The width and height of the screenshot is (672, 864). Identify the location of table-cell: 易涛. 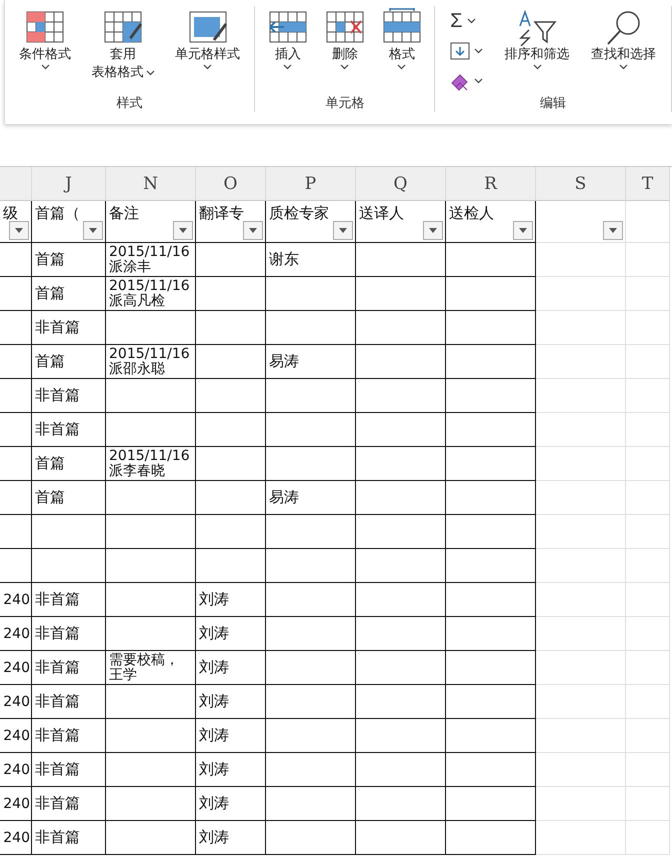
(311, 362).